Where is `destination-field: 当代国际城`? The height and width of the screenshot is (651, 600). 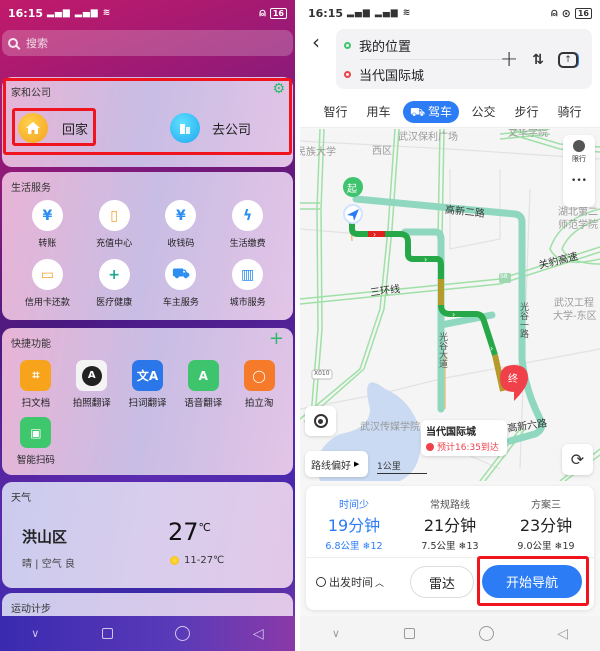
destination-field: 当代国际城 is located at coordinates (384, 74).